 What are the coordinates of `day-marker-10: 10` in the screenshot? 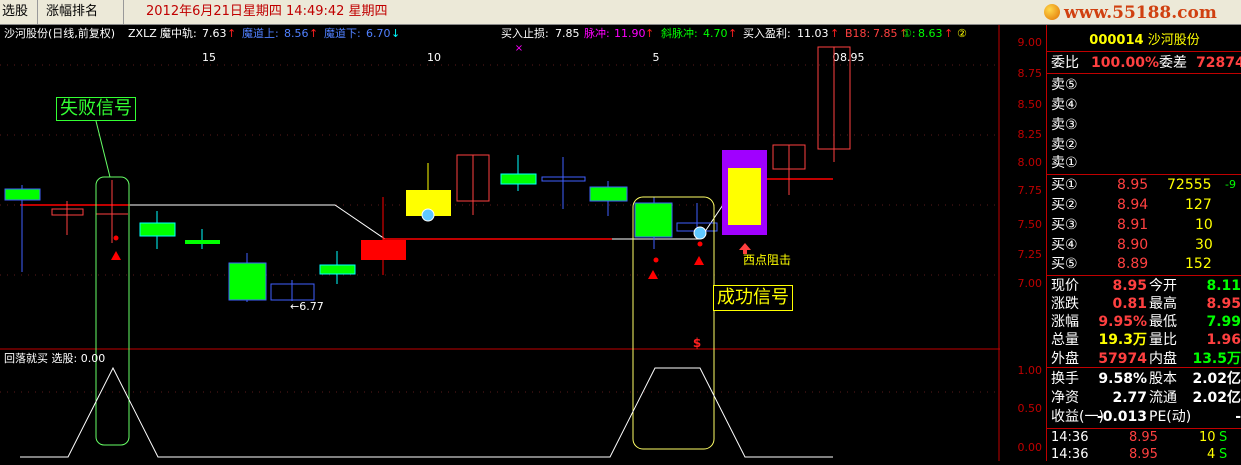 It's located at (434, 57).